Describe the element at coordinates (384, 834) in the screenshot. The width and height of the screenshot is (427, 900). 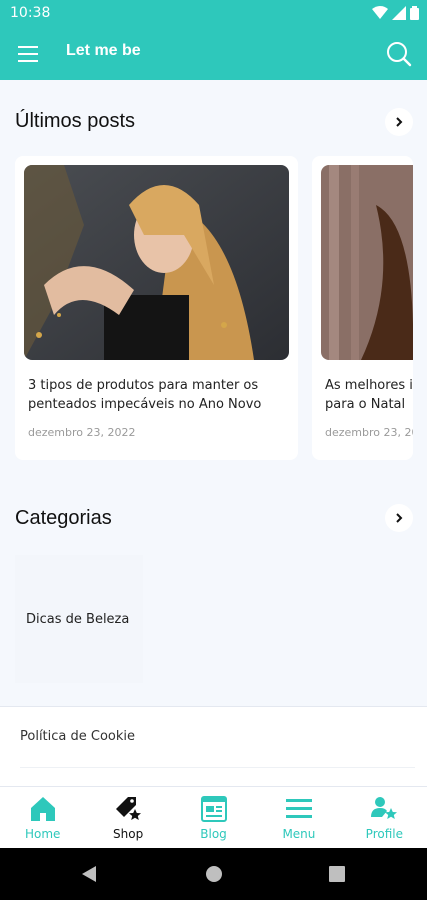
I see `nav-label: Profile` at that location.